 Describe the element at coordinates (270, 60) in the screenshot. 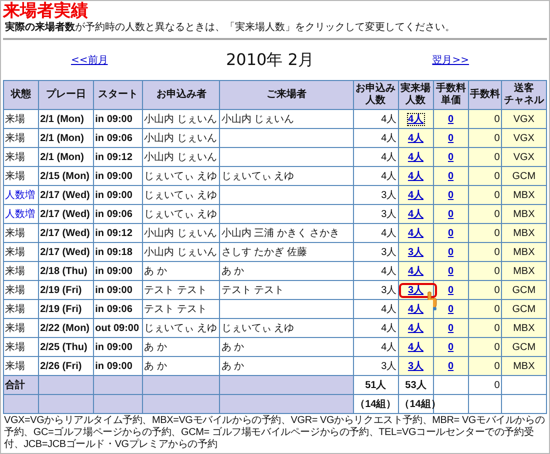

I see `month-heading: 2010年 2月` at that location.